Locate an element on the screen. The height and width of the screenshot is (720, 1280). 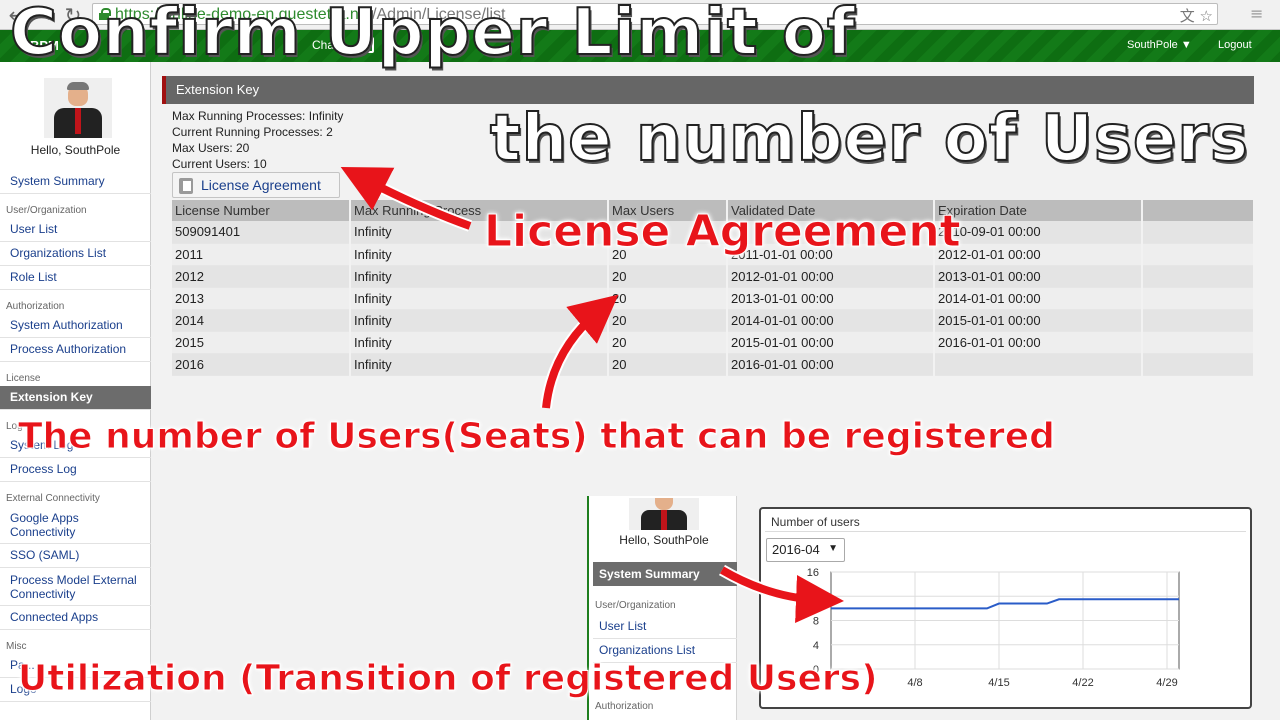
overlay-title-line-2: the number of Users is located at coordinates (869, 139).